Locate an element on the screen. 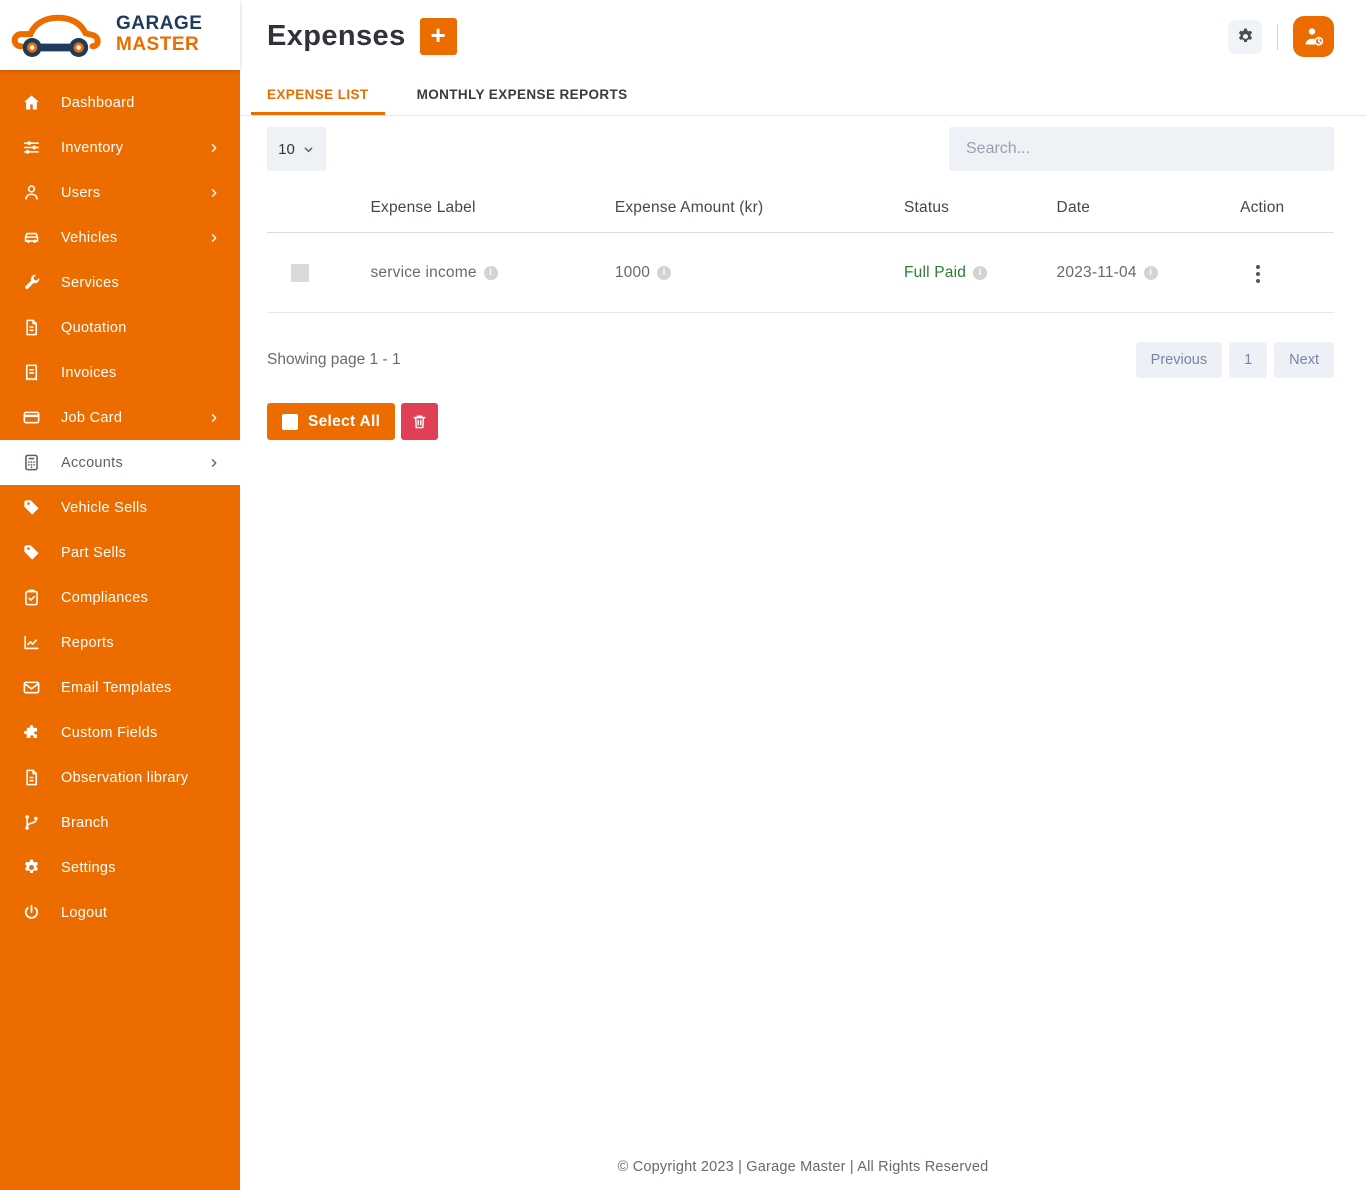 Image resolution: width=1366 pixels, height=1190 pixels. puzzle-icon is located at coordinates (31, 732).